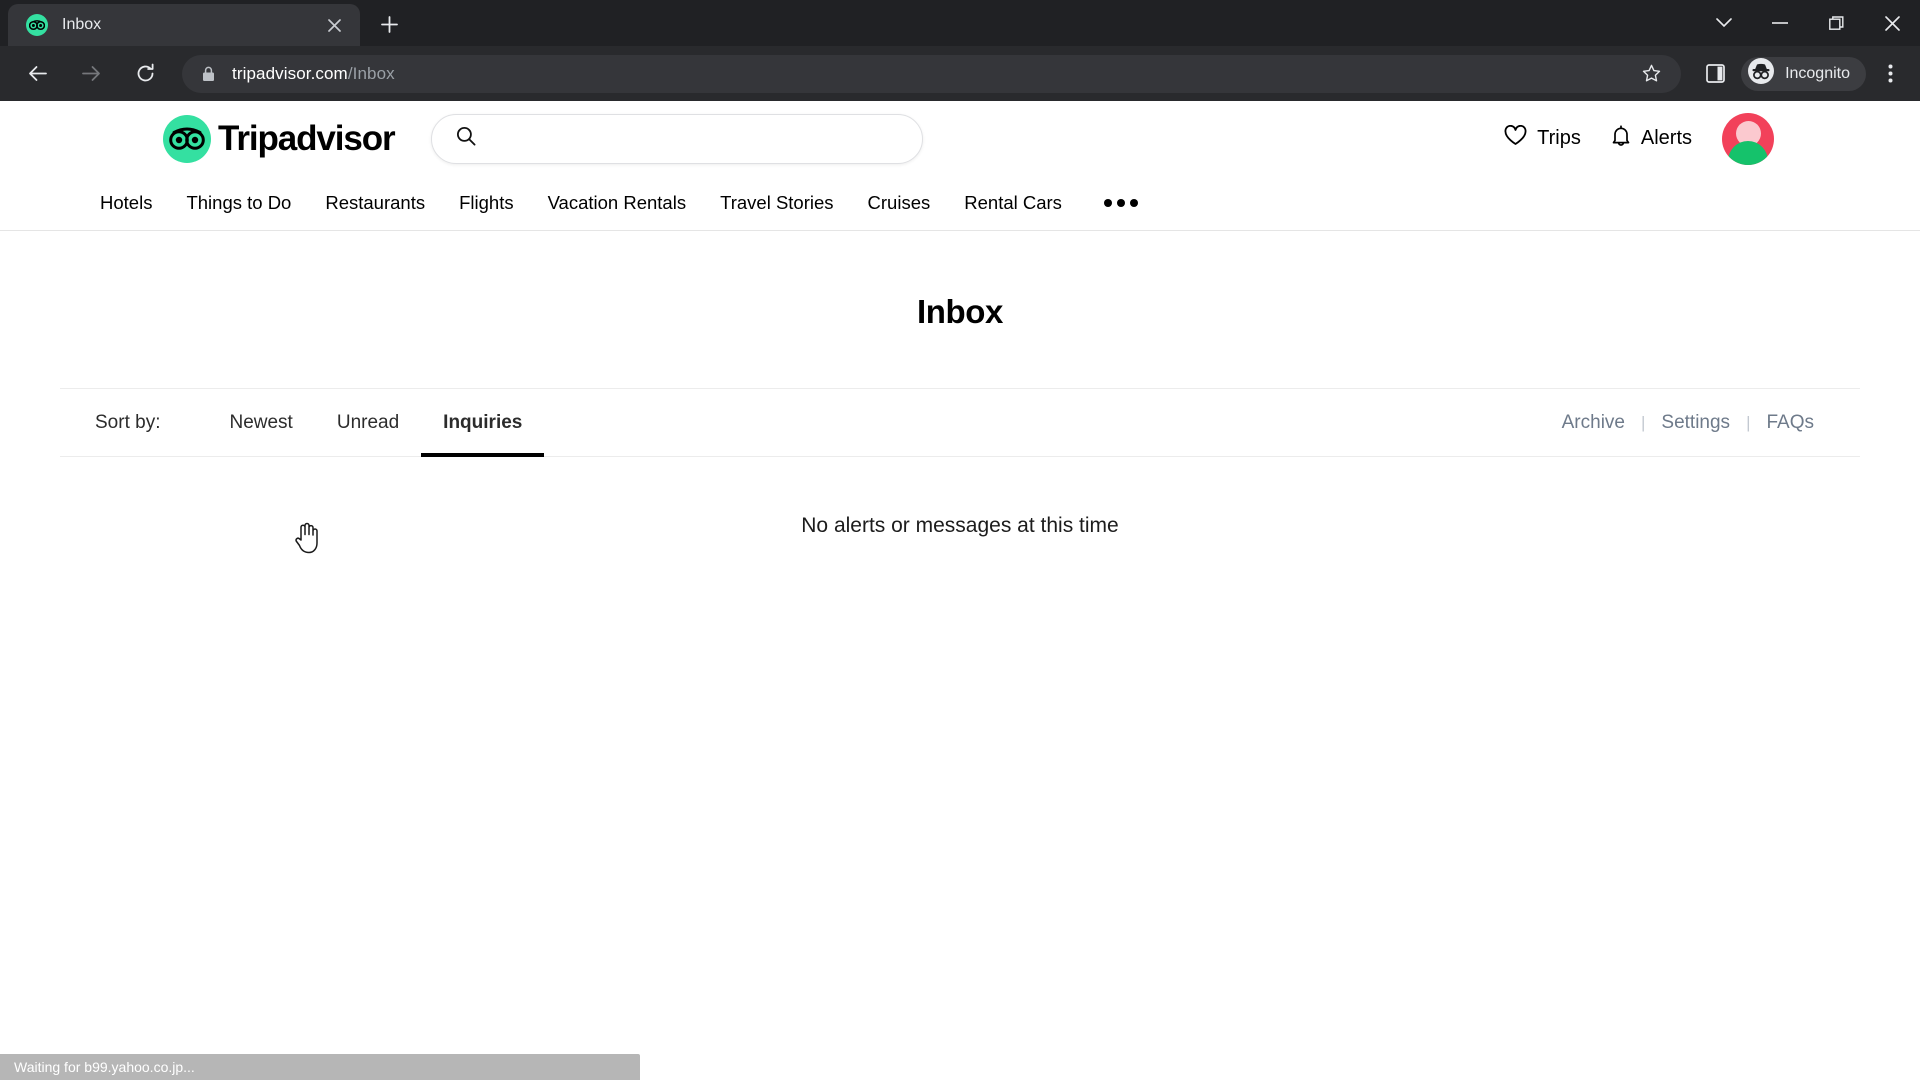  What do you see at coordinates (486, 203) in the screenshot?
I see `nav-item-flights: Flights` at bounding box center [486, 203].